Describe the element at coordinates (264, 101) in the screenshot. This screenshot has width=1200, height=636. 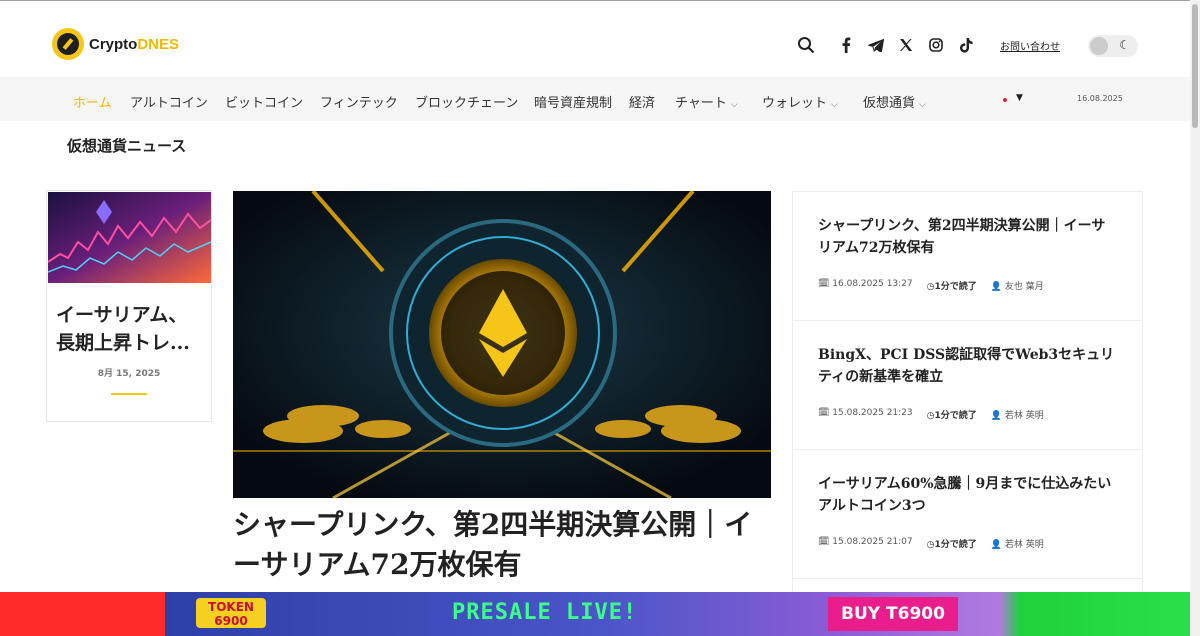
I see `nav-item-bitcoin: ビットコイン` at that location.